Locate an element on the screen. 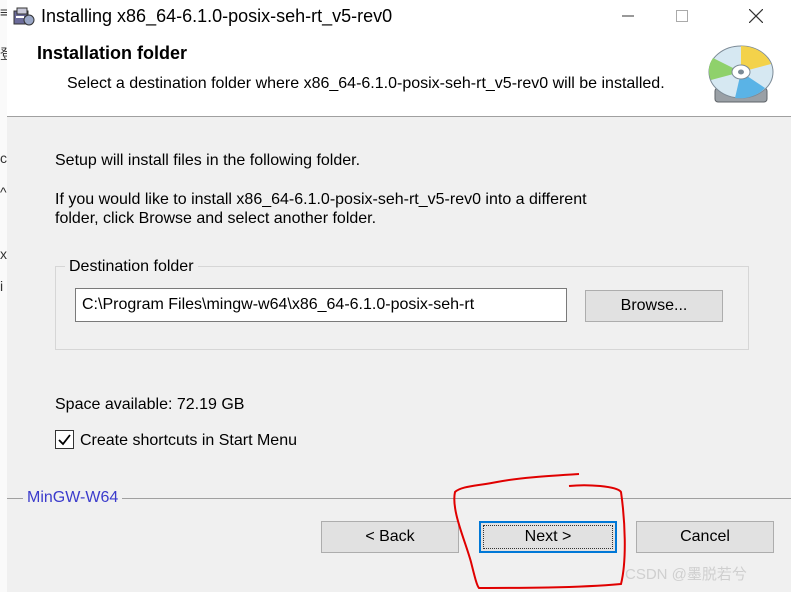 This screenshot has height=592, width=791. next-button: Next > is located at coordinates (548, 537).